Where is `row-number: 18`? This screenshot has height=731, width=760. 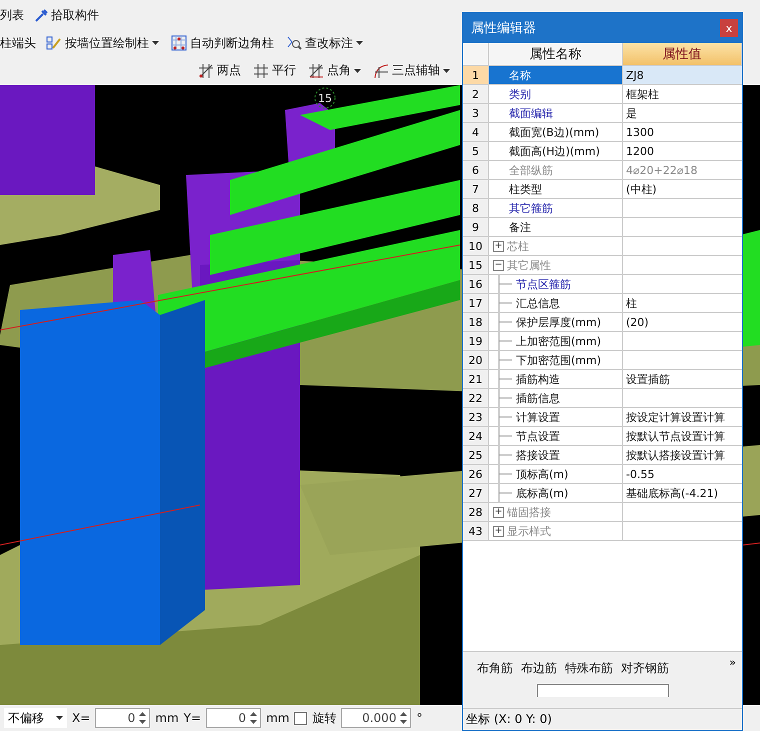
row-number: 18 is located at coordinates (476, 322).